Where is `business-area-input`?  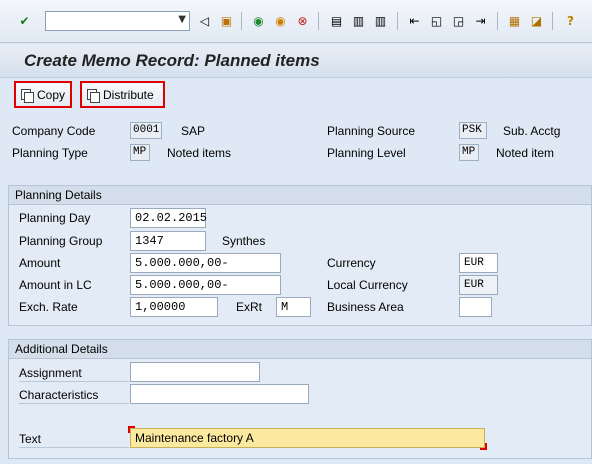
business-area-input is located at coordinates (475, 307).